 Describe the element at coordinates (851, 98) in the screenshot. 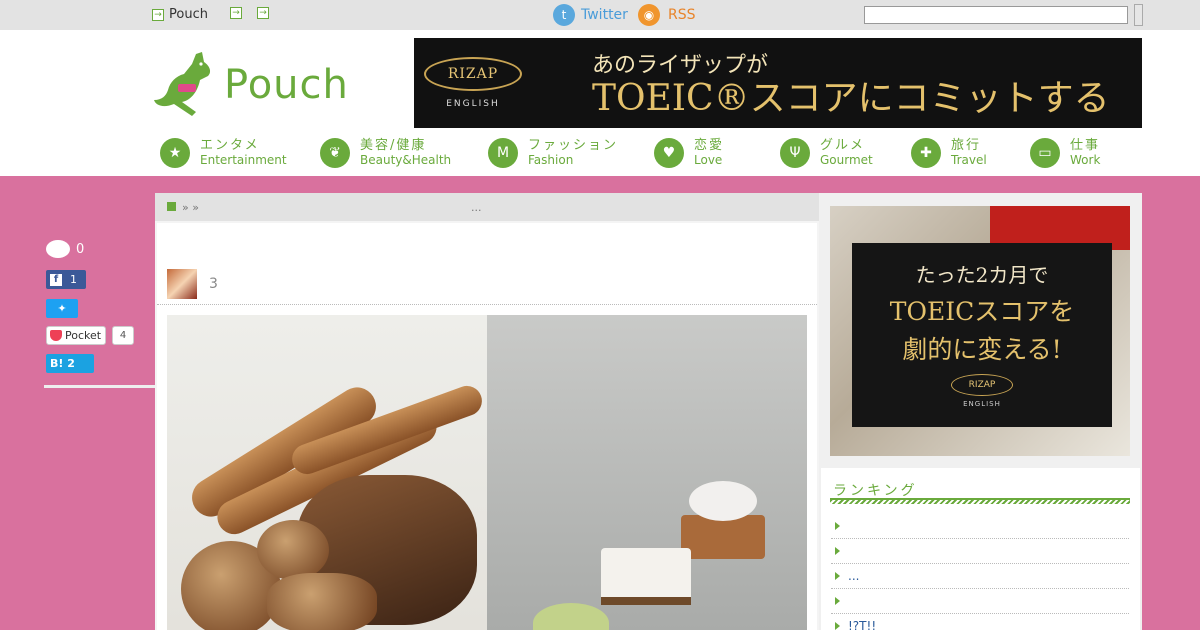

I see `banner-headline-main: TOEIC®スコアにコミットする` at that location.